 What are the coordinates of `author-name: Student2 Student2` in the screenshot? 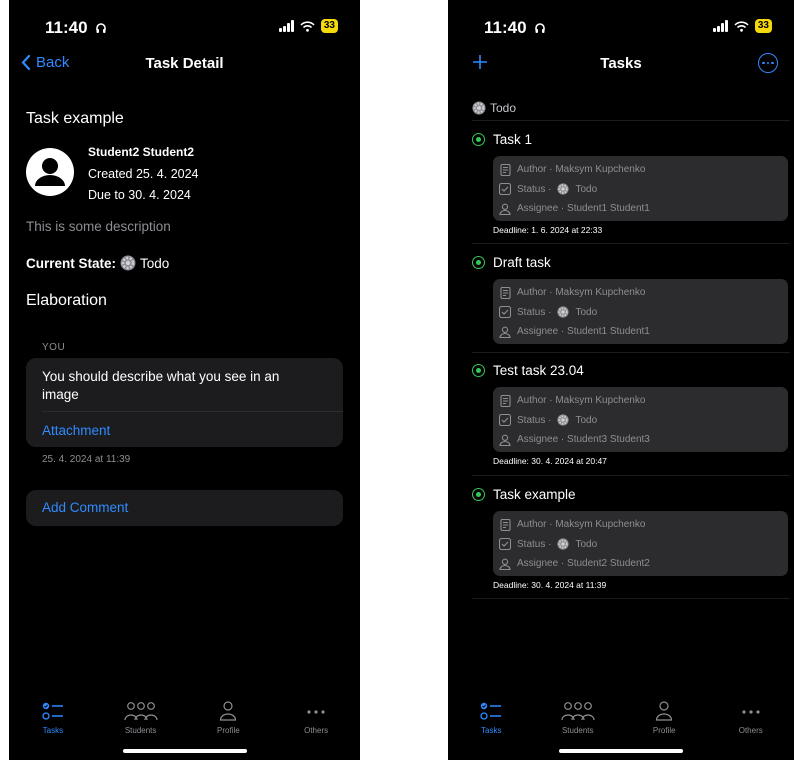 It's located at (141, 152).